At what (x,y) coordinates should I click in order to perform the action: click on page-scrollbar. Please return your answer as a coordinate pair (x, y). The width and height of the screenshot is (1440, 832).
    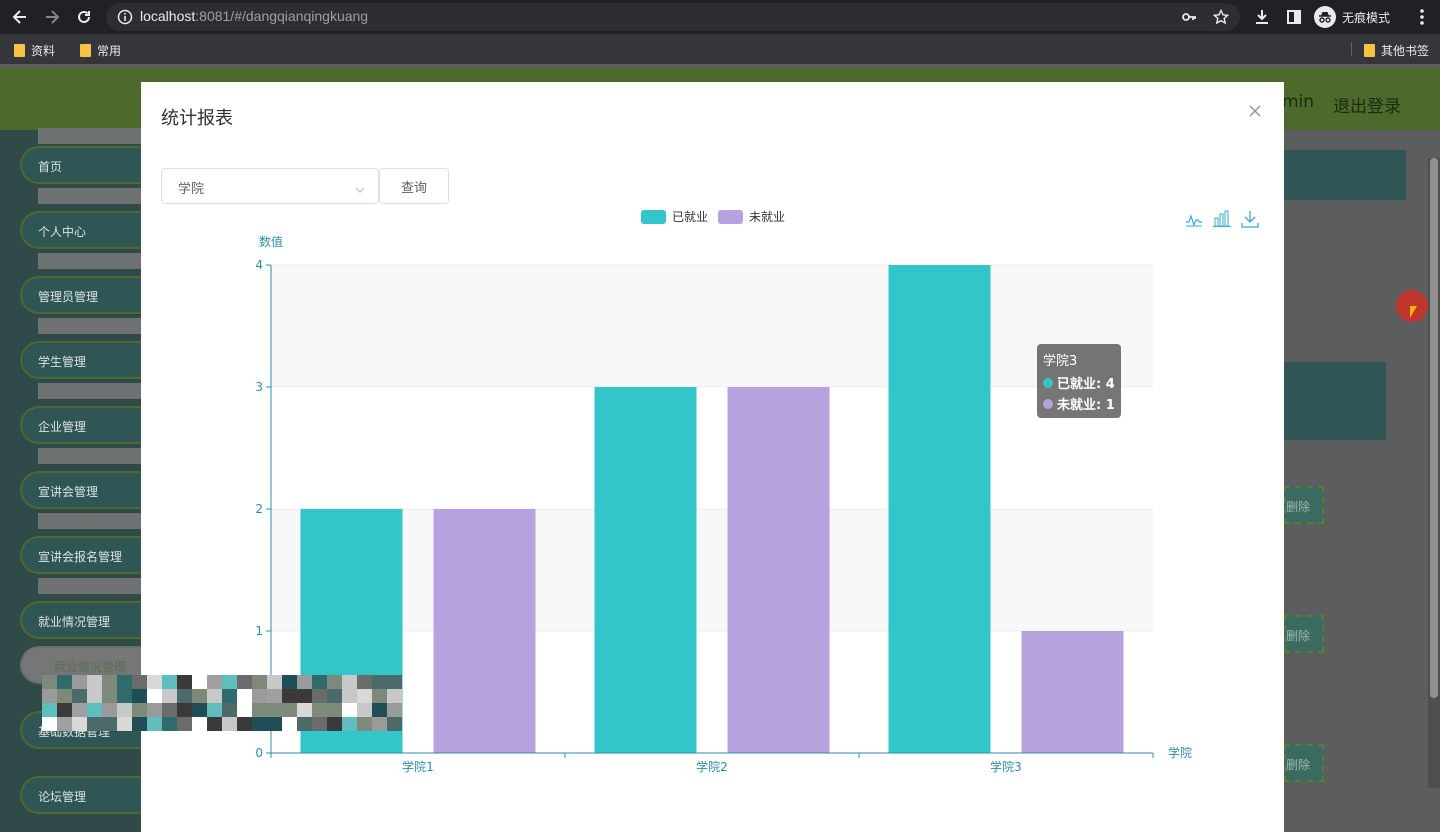
    Looking at the image, I should click on (1434, 473).